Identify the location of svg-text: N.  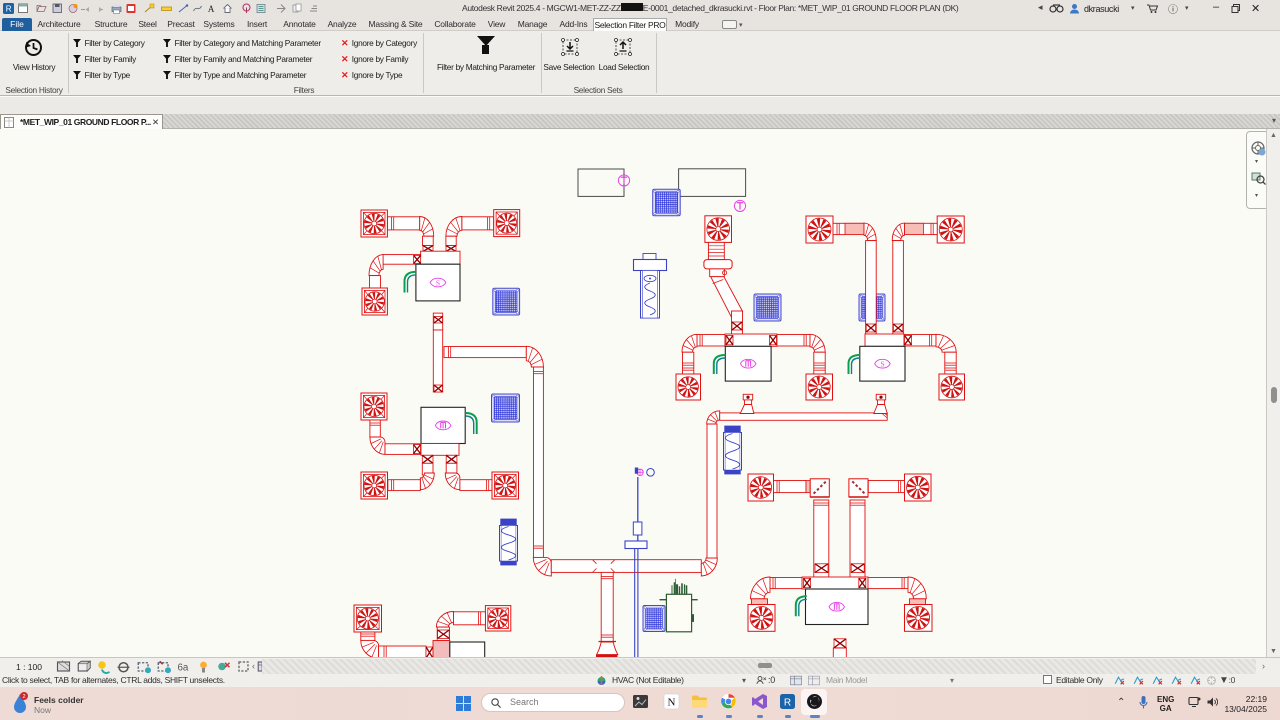
(672, 703).